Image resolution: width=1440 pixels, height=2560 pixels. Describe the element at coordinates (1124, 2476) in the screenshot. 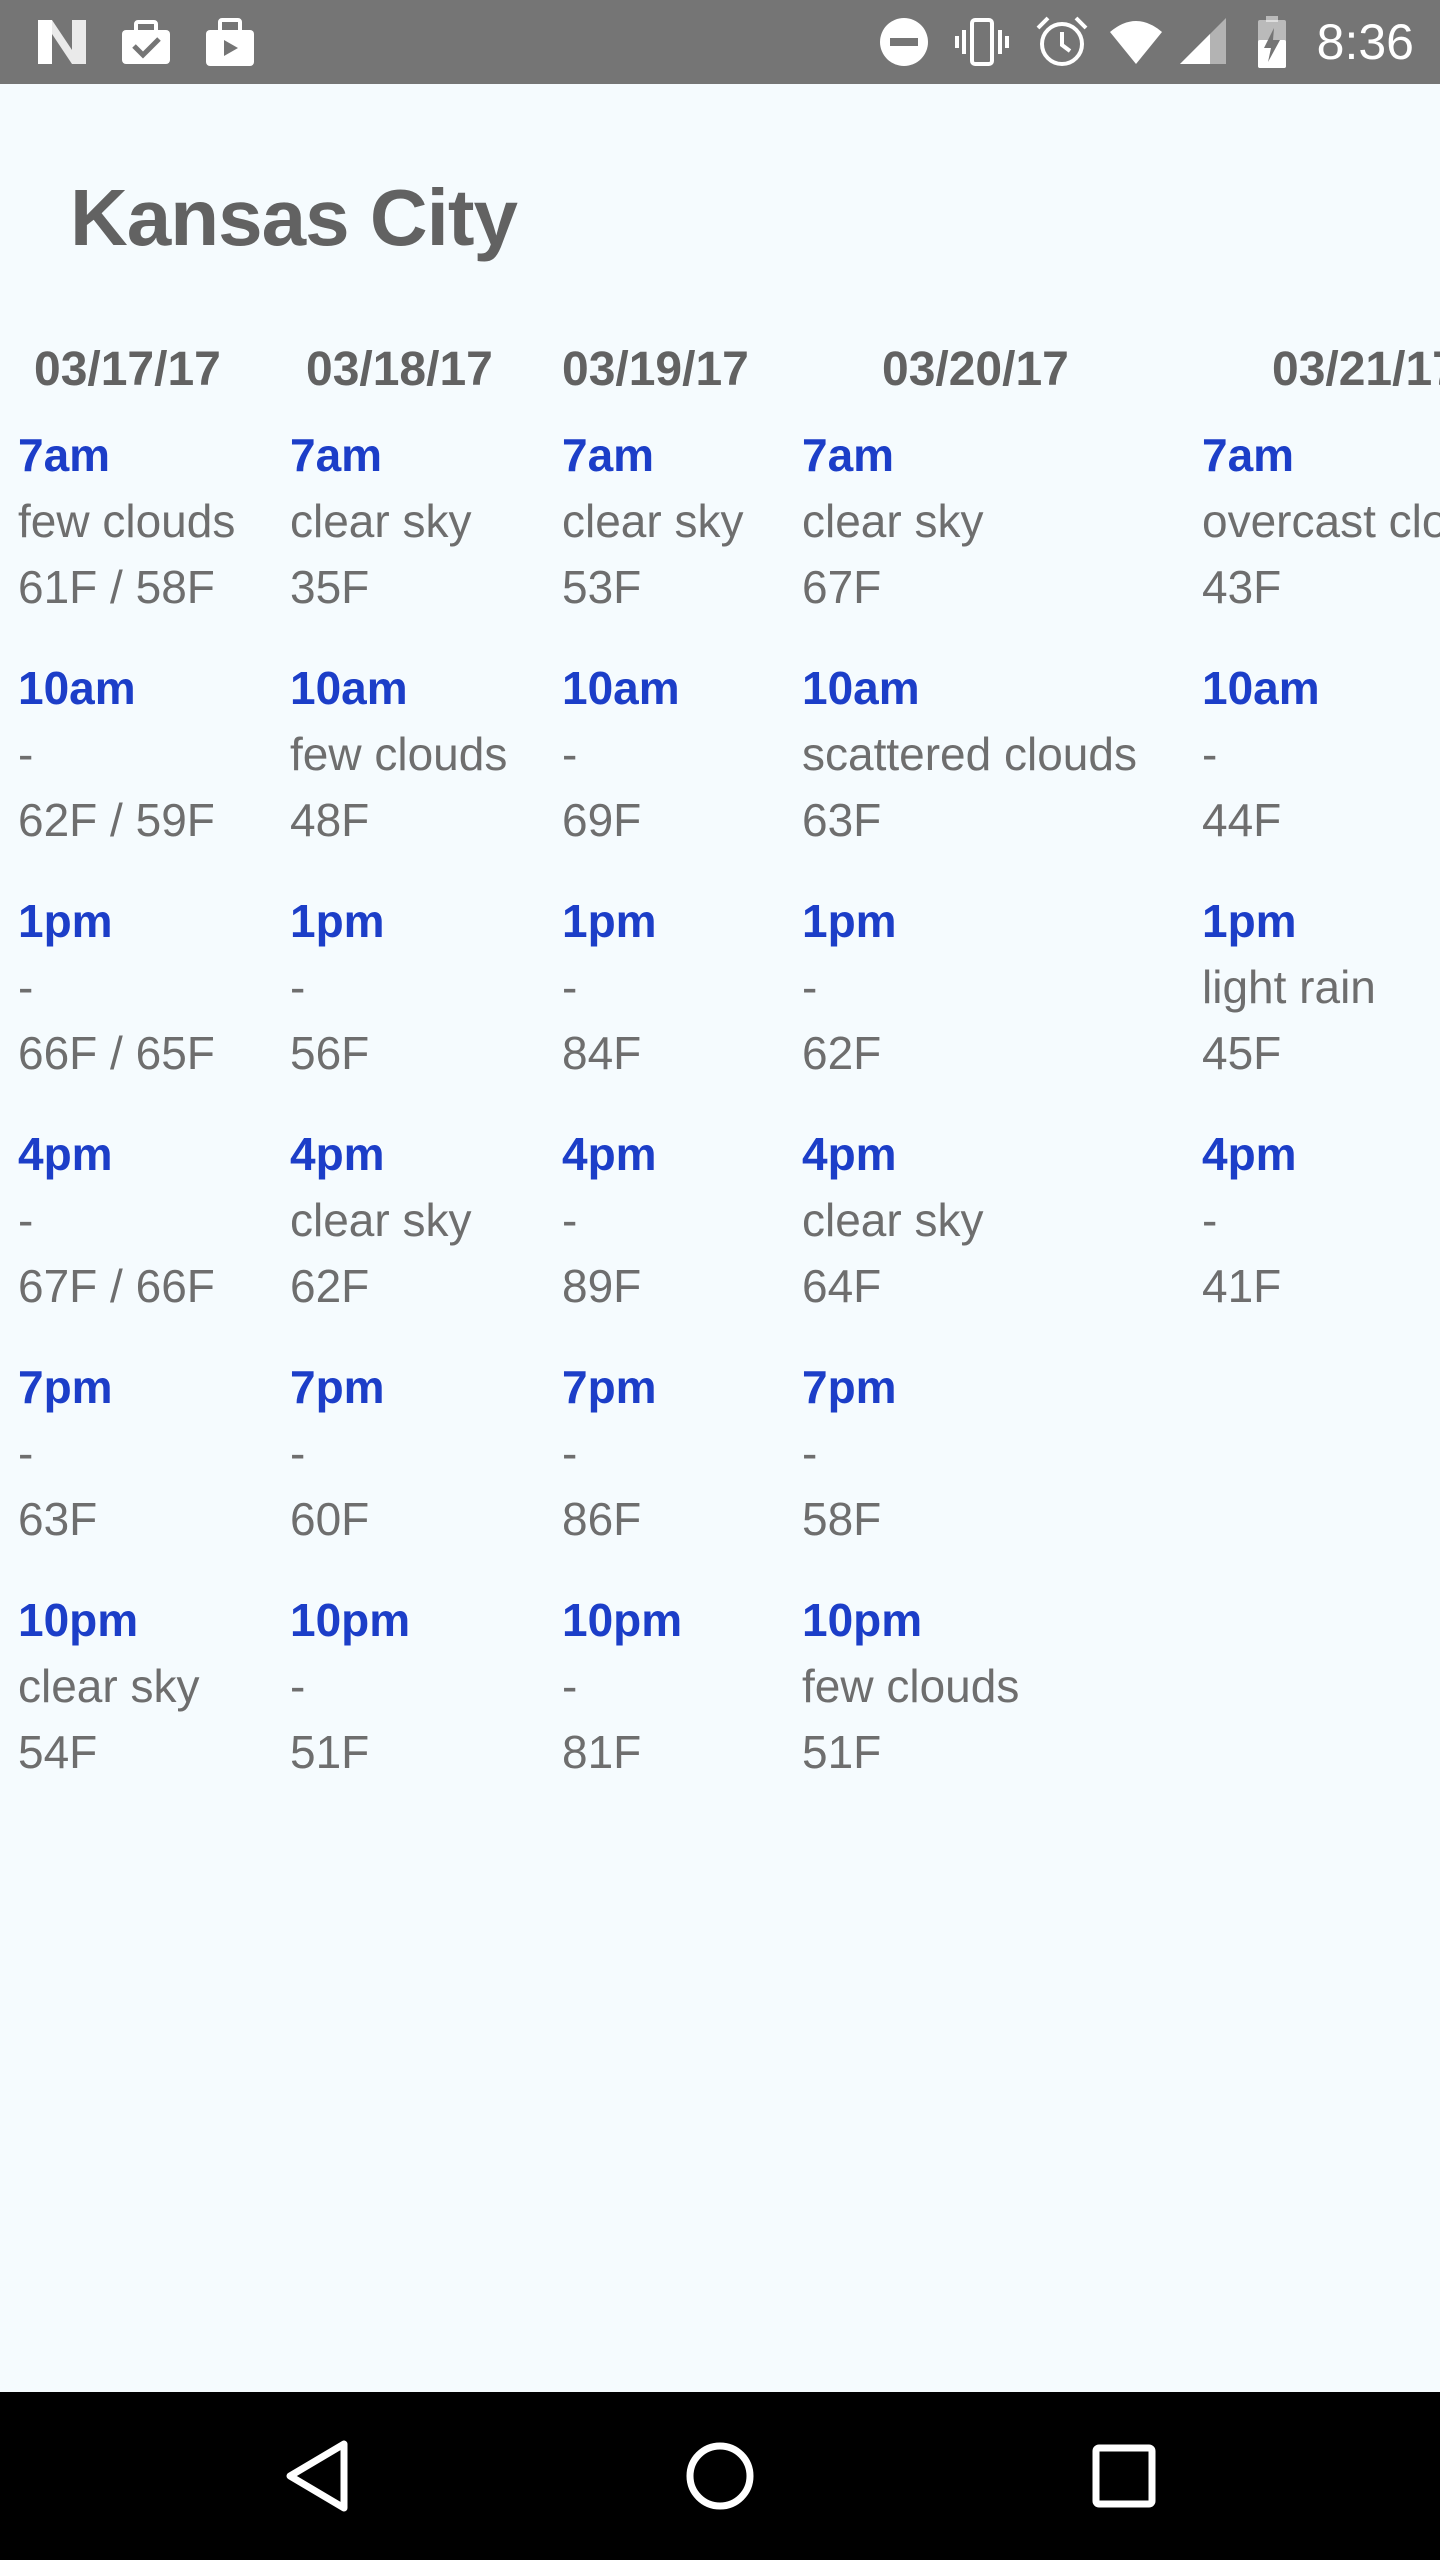

I see `recents-icon` at that location.